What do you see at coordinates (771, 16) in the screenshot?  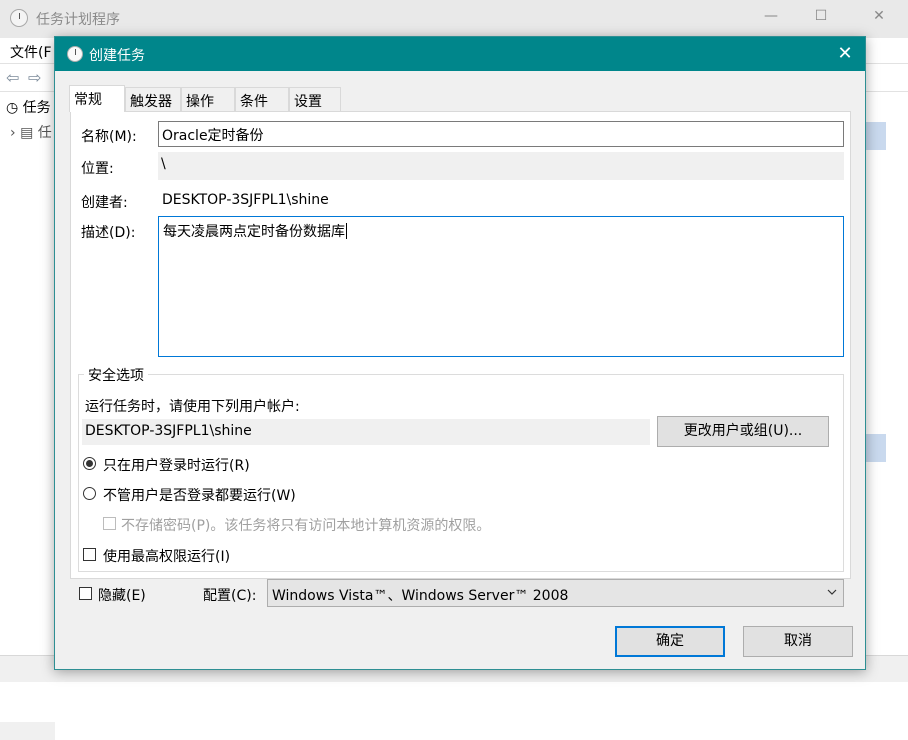 I see `minimize-icon: —` at bounding box center [771, 16].